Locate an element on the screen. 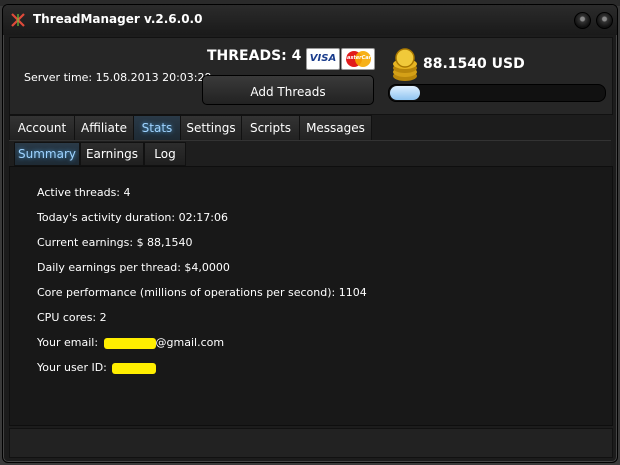  tab-account: Account is located at coordinates (42, 127).